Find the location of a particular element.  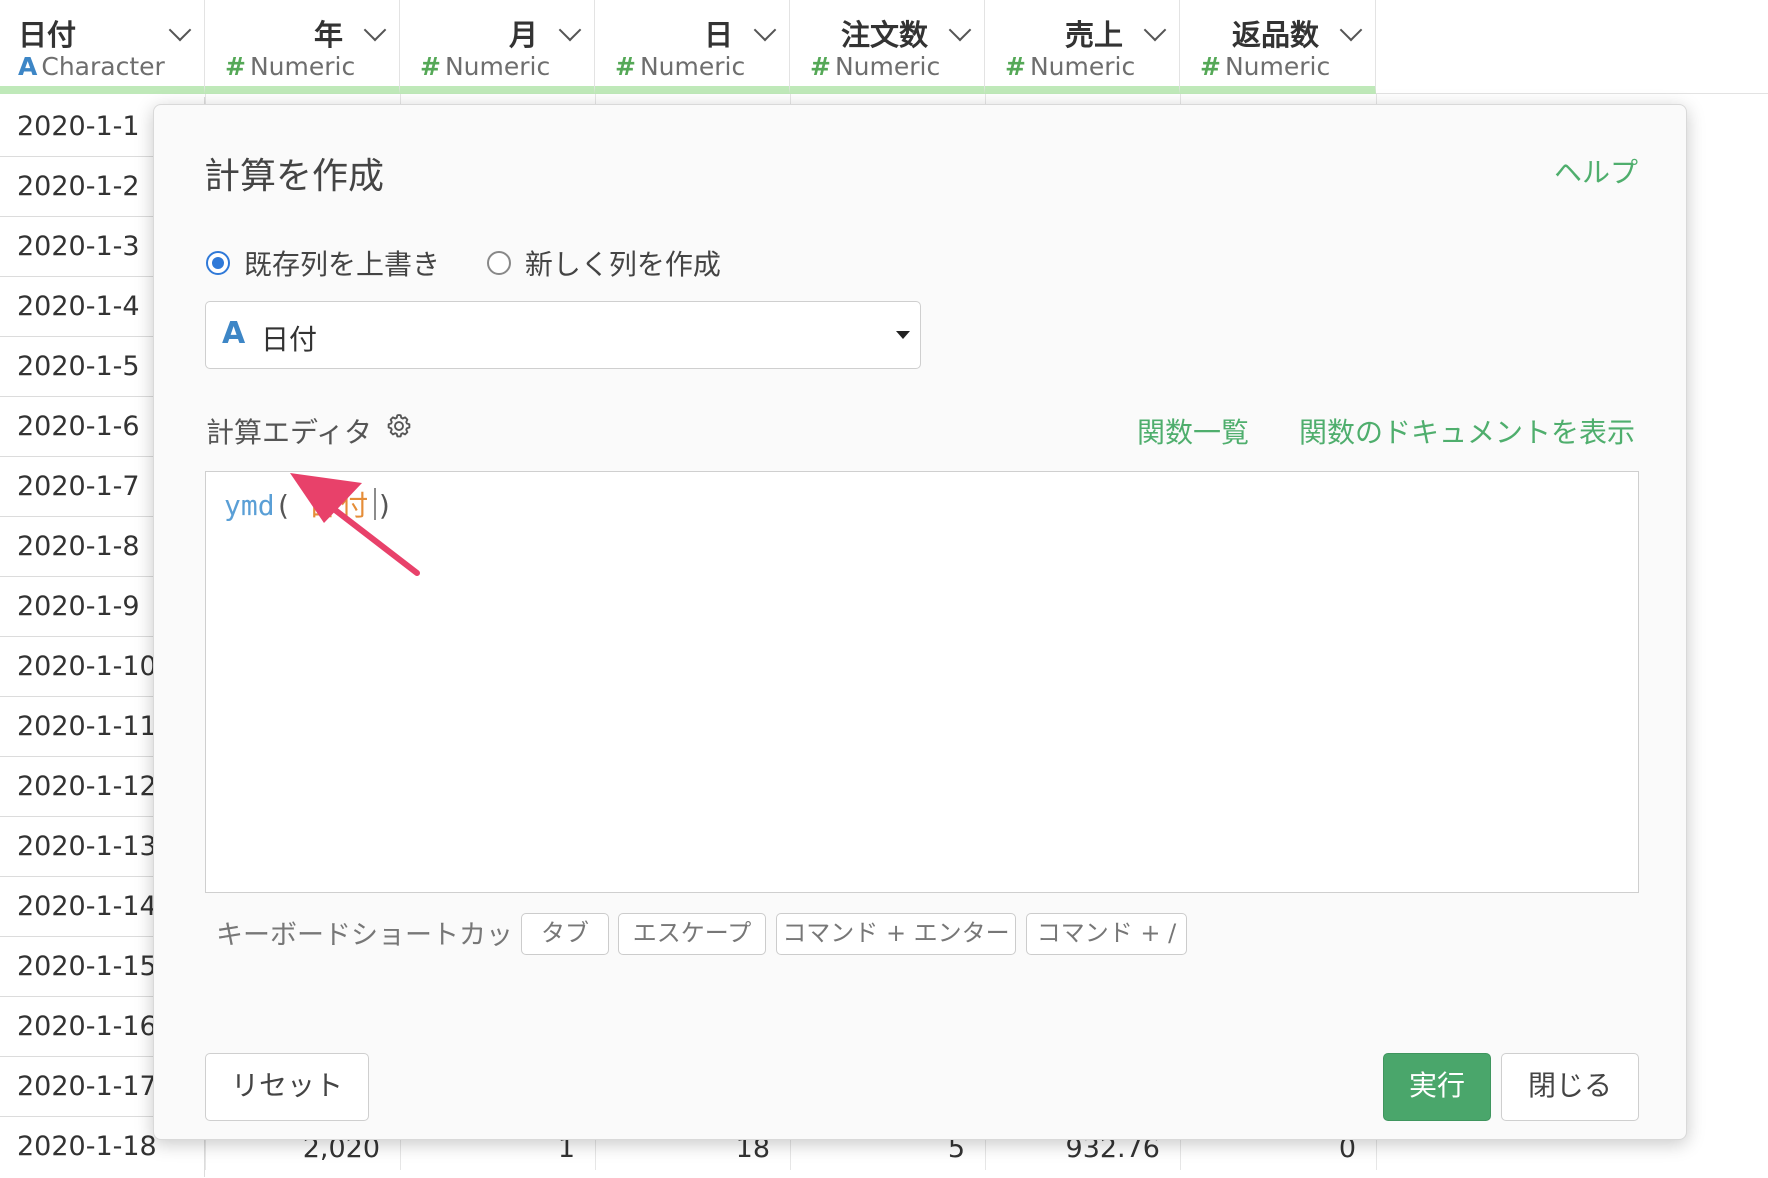

column-name: 日付 is located at coordinates (47, 35).